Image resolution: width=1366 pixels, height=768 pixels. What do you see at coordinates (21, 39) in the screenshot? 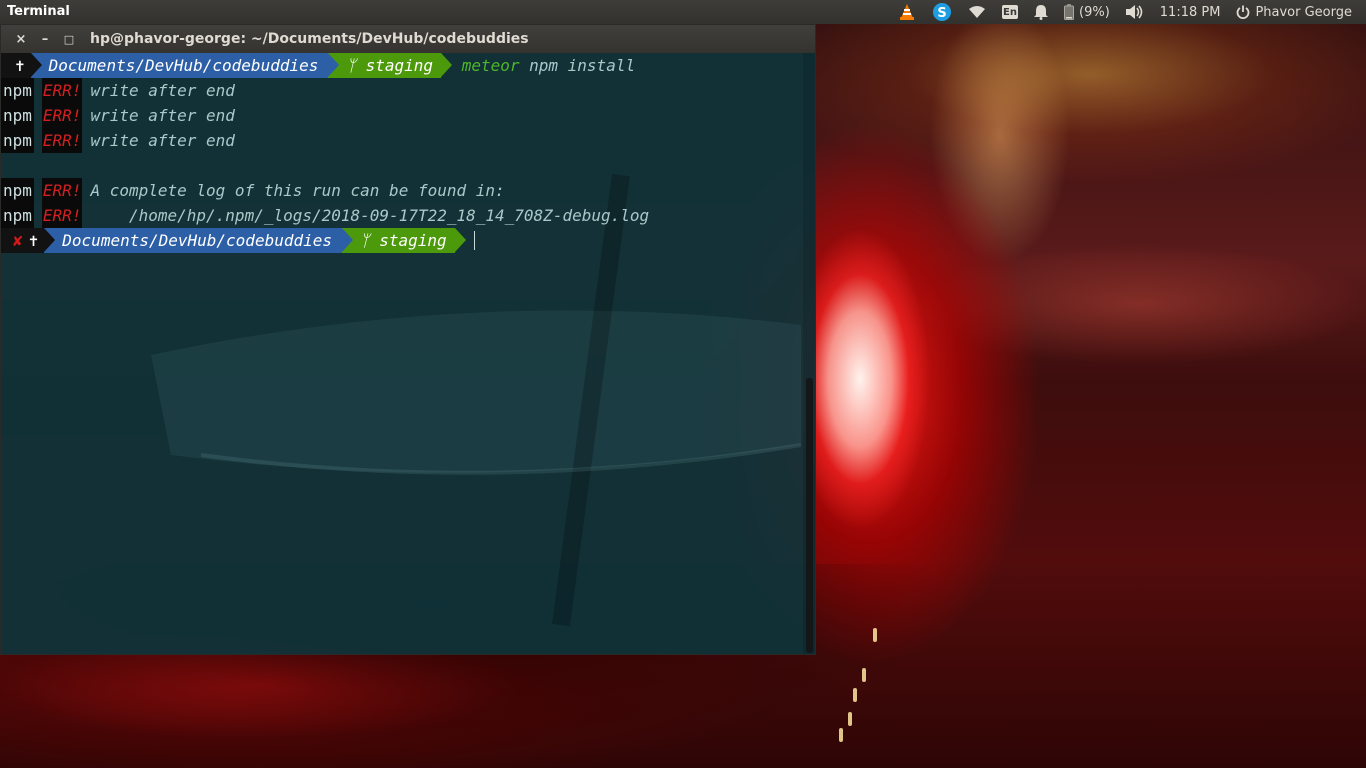
I see `close-button: ×` at bounding box center [21, 39].